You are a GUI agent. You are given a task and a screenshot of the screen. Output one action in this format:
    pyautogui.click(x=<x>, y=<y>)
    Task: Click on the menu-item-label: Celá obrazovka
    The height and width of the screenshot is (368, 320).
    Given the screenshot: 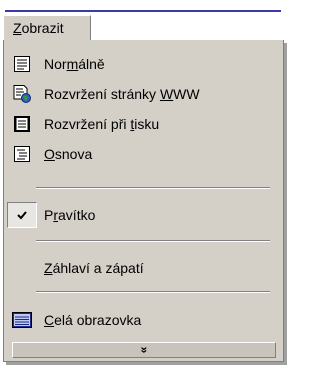 What is the action you would take?
    pyautogui.click(x=93, y=320)
    